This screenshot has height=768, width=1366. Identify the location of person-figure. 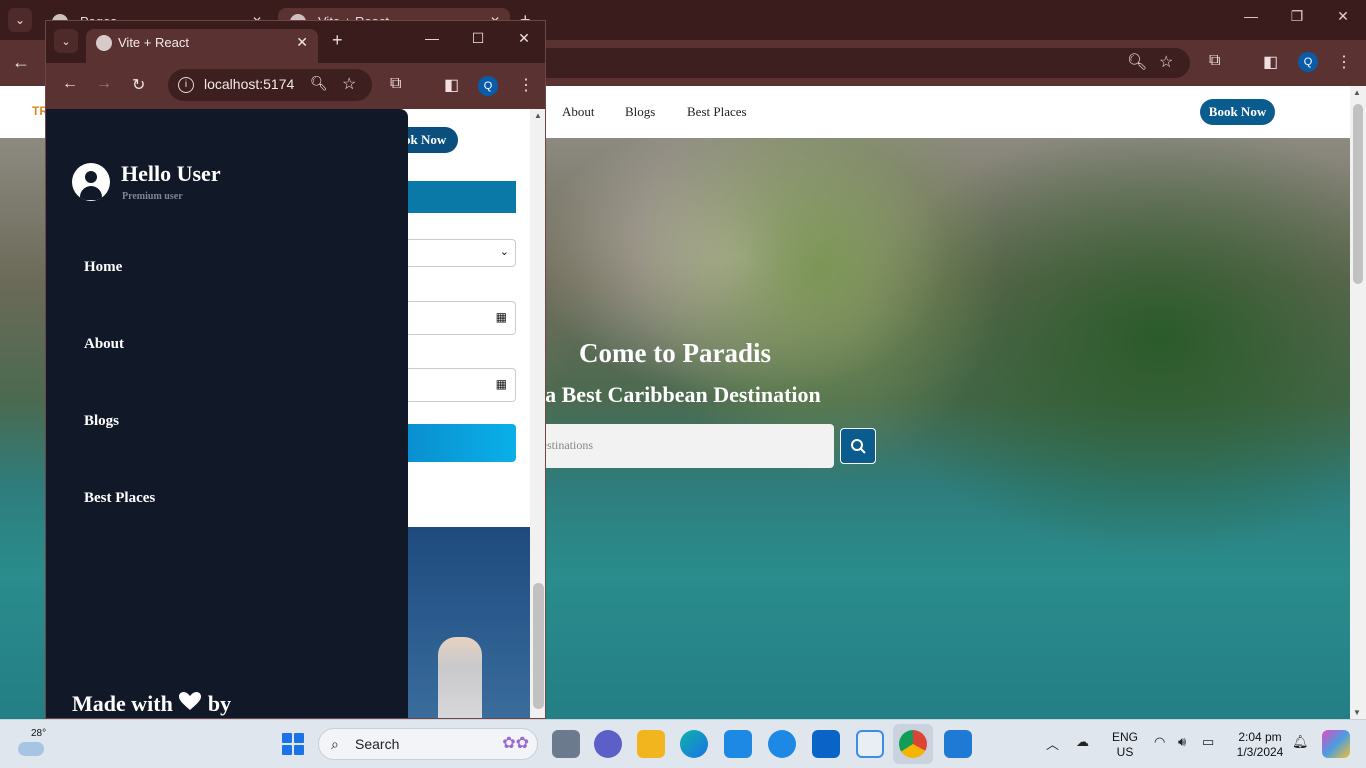
(460, 677).